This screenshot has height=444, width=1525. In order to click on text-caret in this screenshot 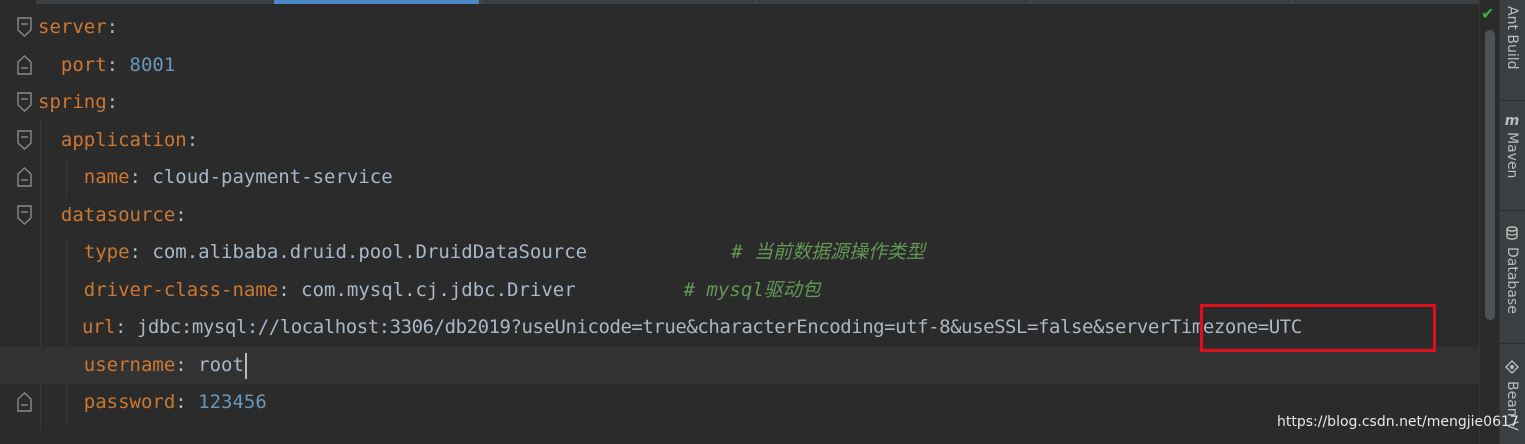, I will do `click(245, 365)`.